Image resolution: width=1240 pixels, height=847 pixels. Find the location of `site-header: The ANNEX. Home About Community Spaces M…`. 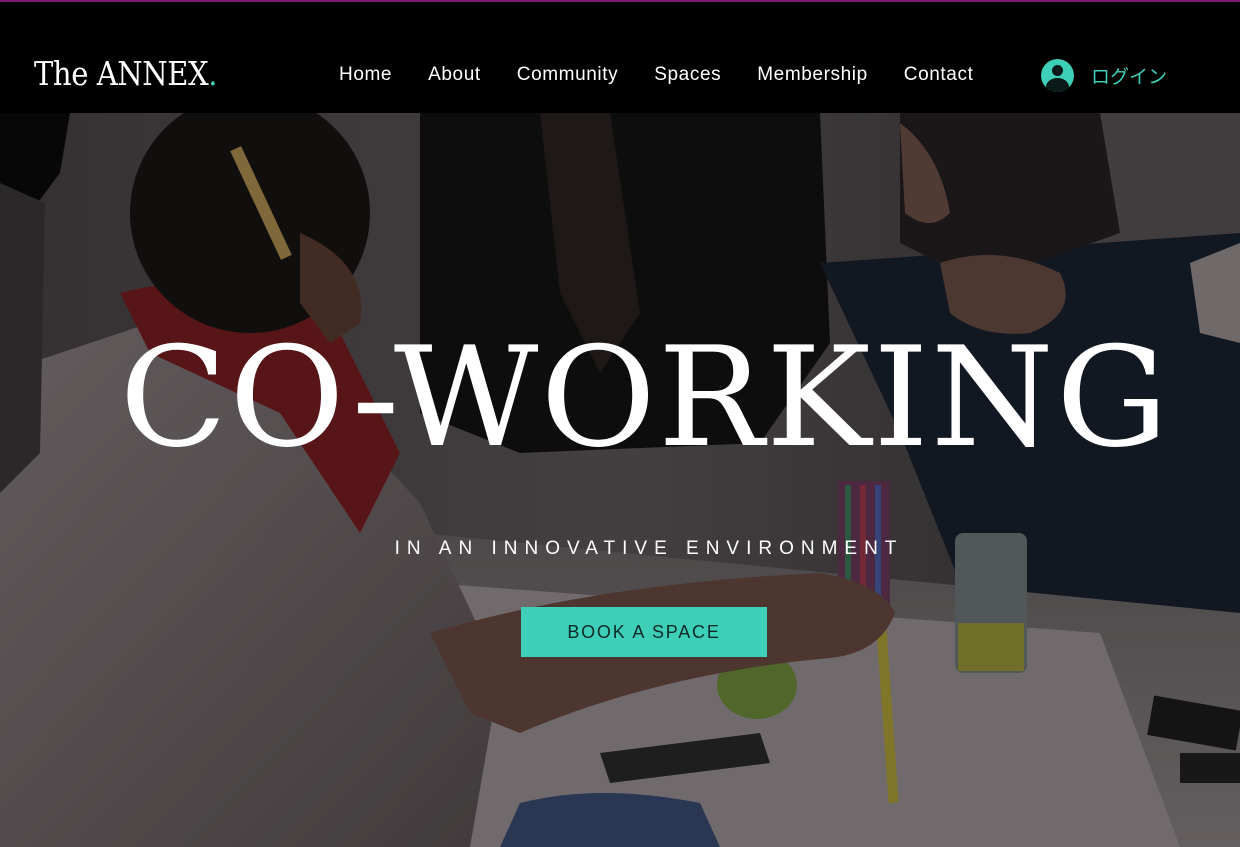

site-header: The ANNEX. Home About Community Spaces M… is located at coordinates (620, 57).